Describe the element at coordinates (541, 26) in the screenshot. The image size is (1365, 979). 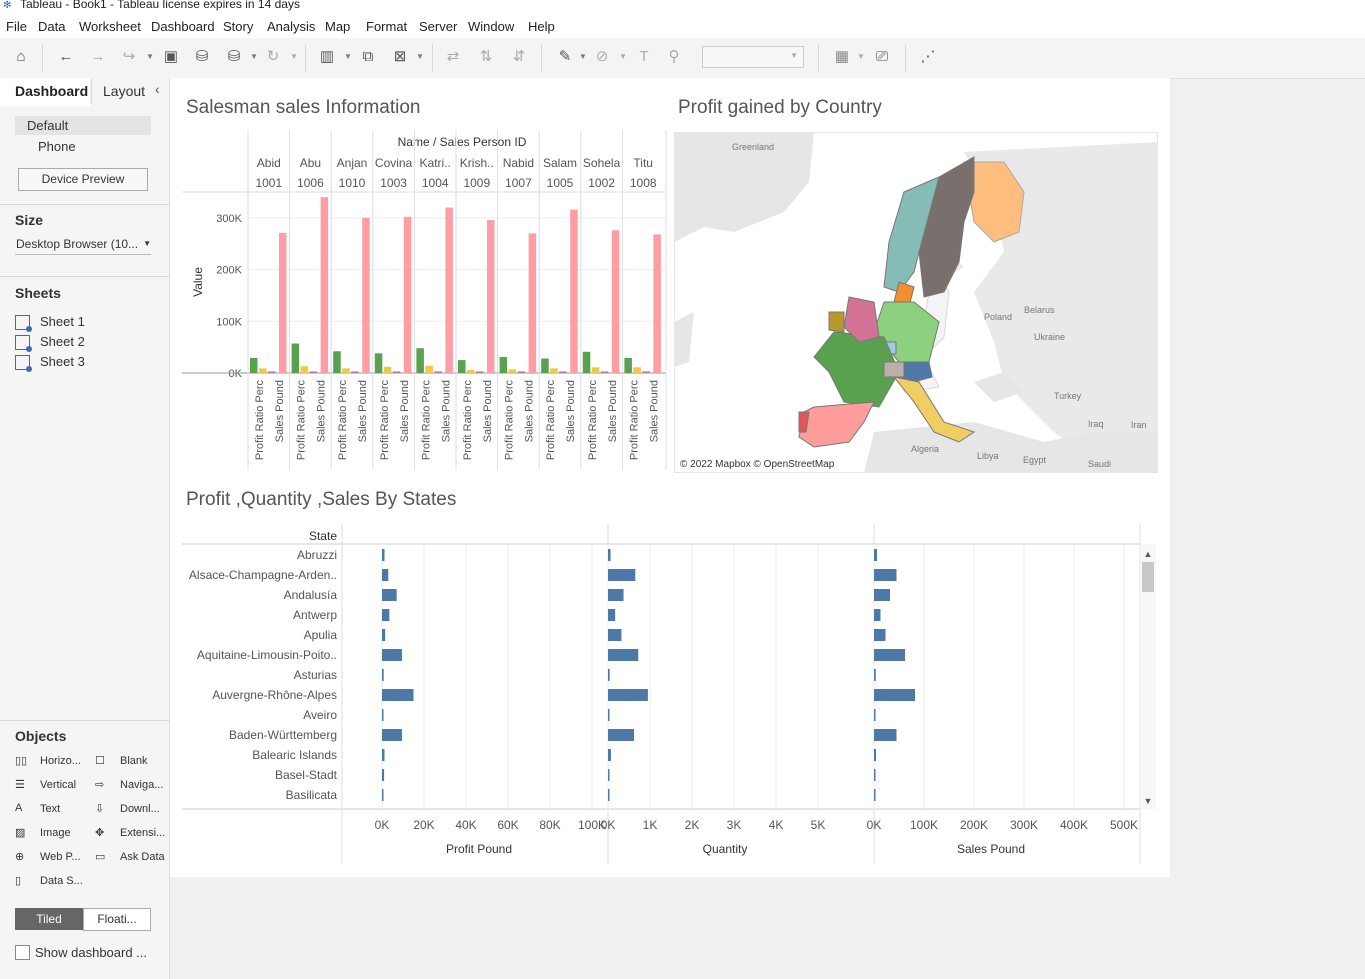
I see `menu-help: Help` at that location.